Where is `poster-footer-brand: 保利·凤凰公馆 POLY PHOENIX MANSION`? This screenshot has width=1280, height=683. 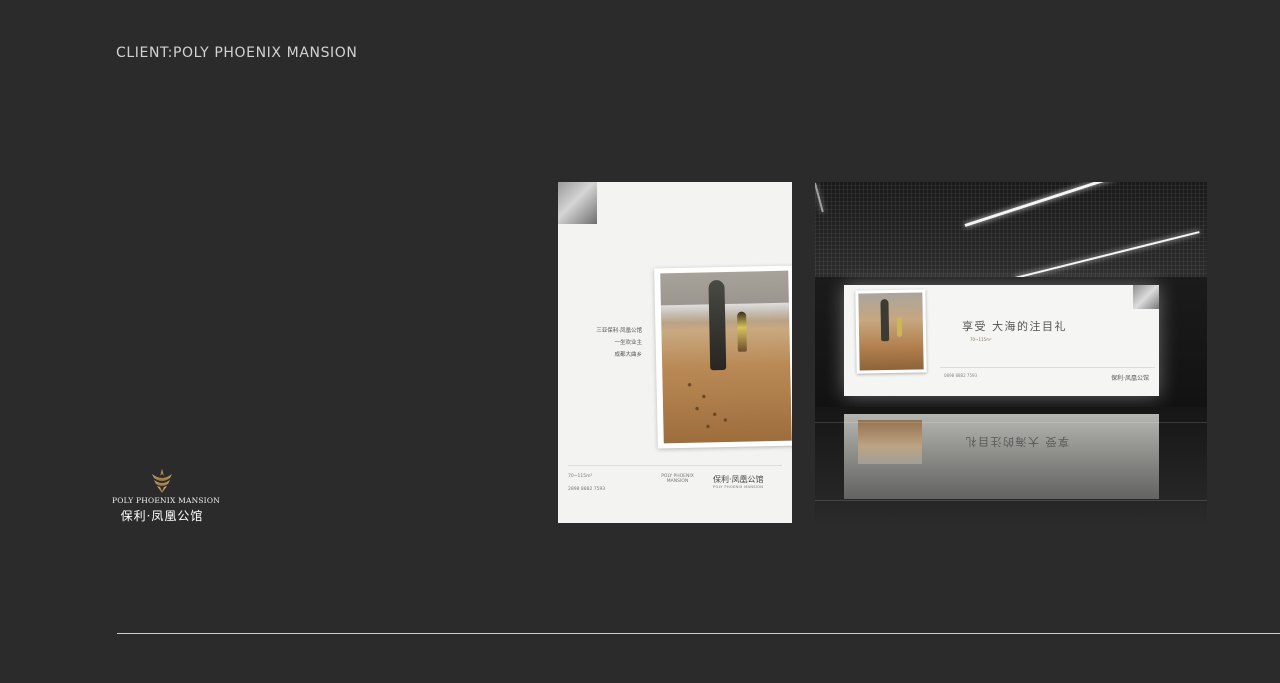 poster-footer-brand: 保利·凤凰公馆 POLY PHOENIX MANSION is located at coordinates (747, 481).